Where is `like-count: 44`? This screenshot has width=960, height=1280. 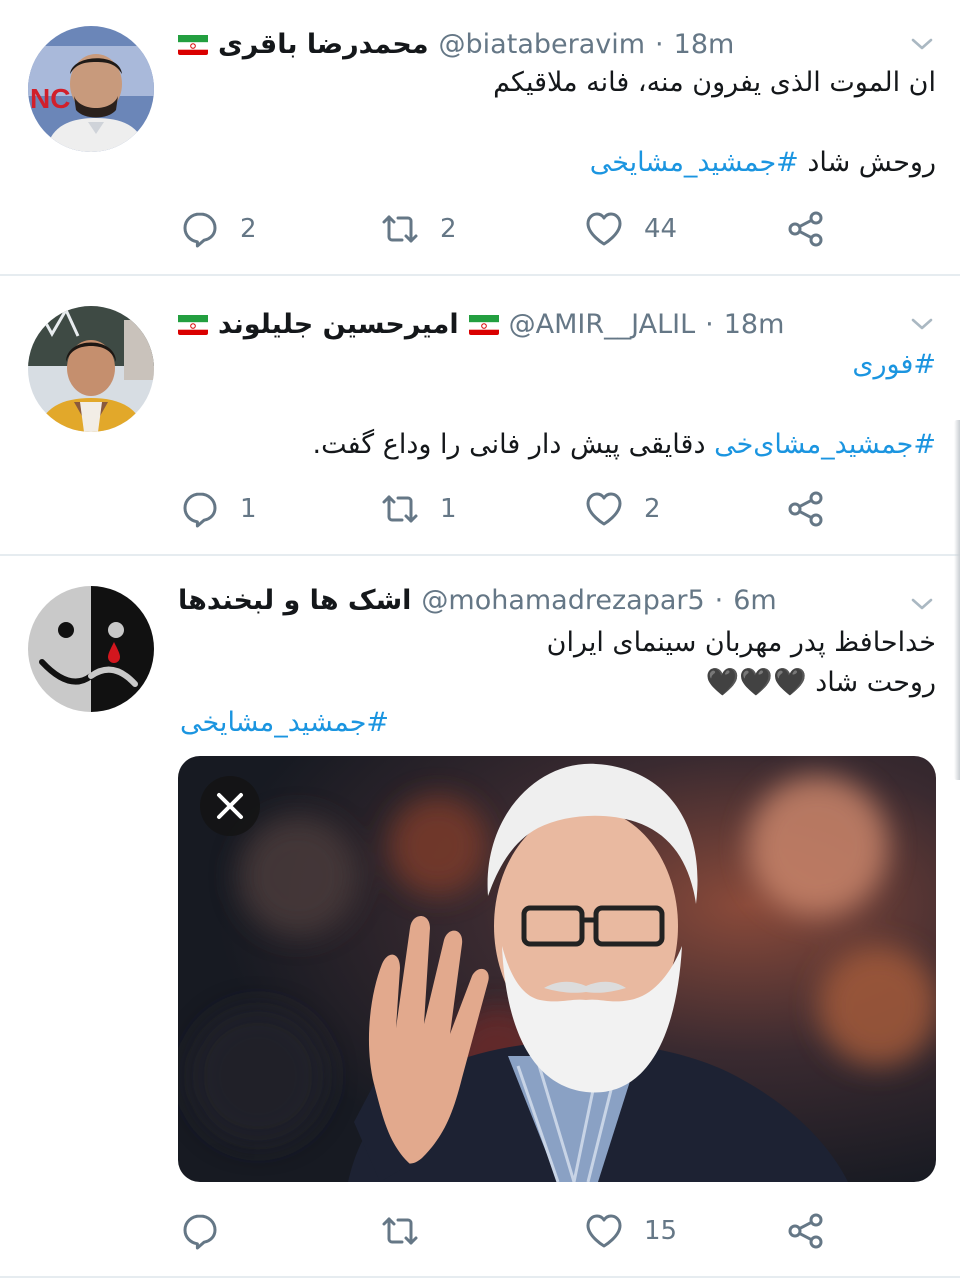
like-count: 44 is located at coordinates (661, 229).